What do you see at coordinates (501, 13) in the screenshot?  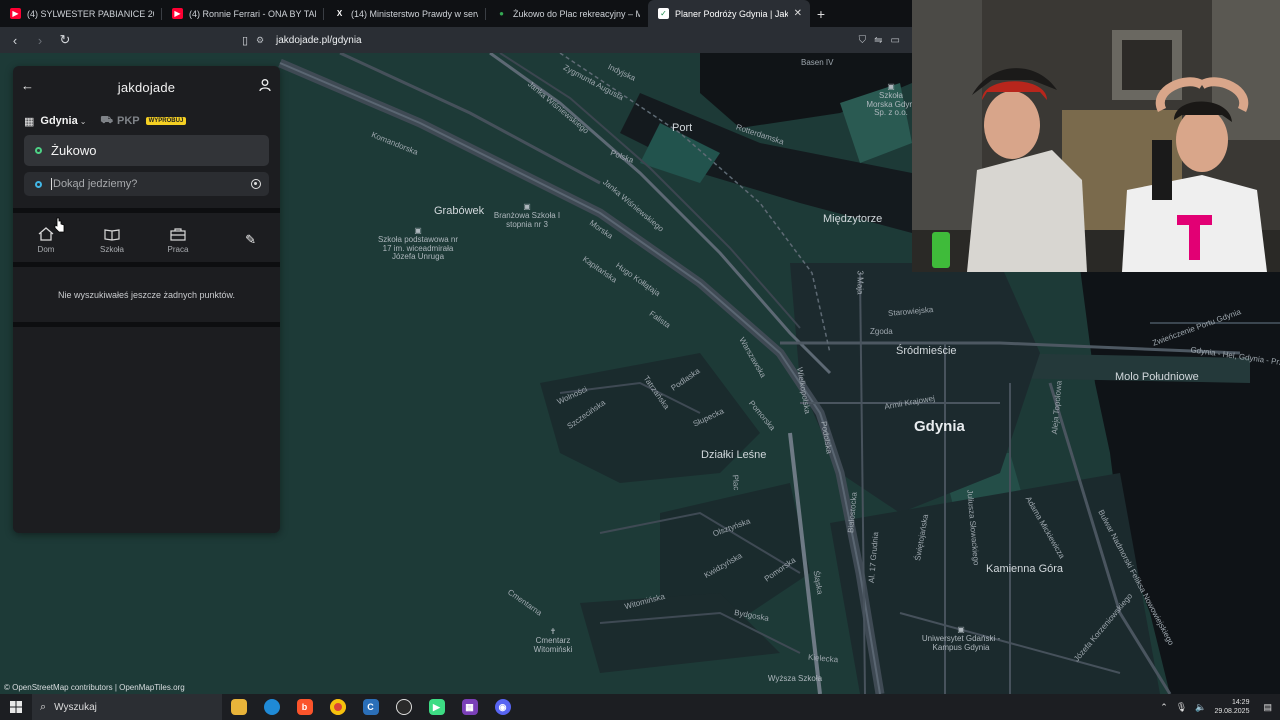 I see `maps-pin-icon: ●` at bounding box center [501, 13].